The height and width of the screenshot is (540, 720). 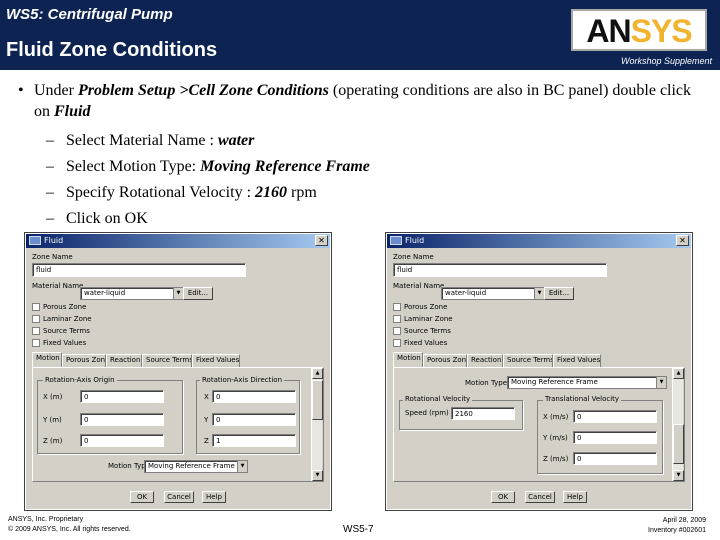 What do you see at coordinates (483, 413) in the screenshot?
I see `speed-input: 2160` at bounding box center [483, 413].